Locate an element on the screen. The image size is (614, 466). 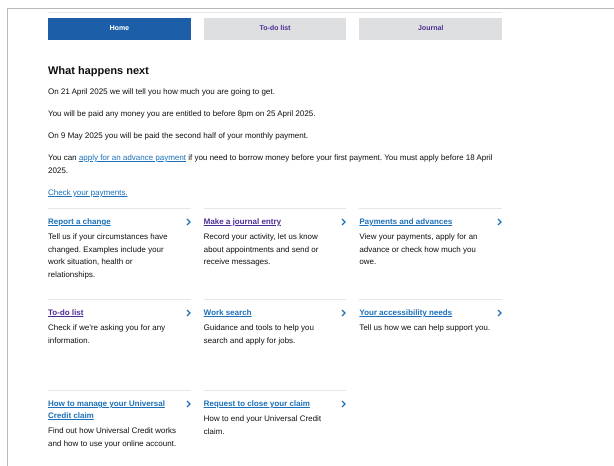
card-description: Record your activity, let us know about appointments and send or receive messages. is located at coordinates (262, 249).